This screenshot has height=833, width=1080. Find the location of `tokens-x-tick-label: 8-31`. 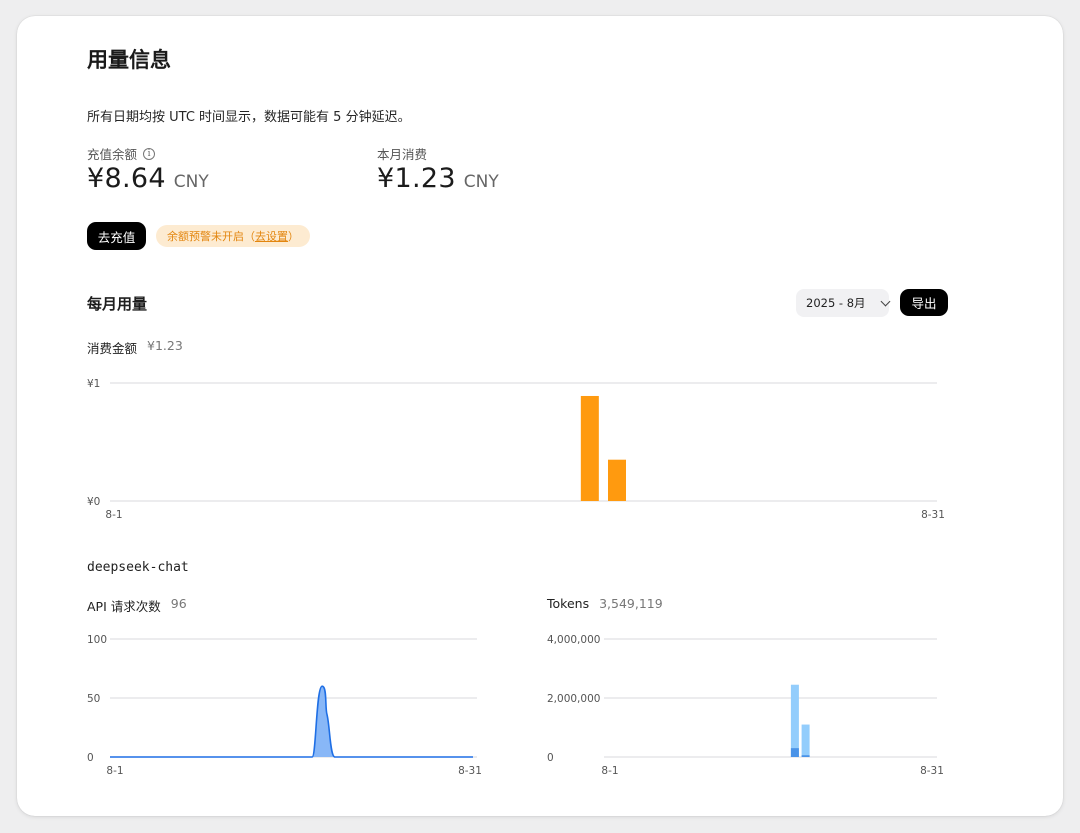

tokens-x-tick-label: 8-31 is located at coordinates (932, 771).